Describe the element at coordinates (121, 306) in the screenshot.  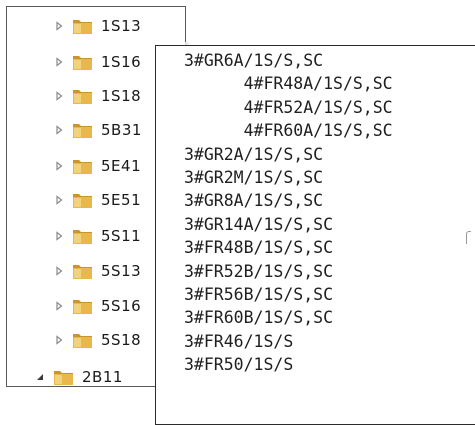
I see `tree-item-label: 5S16` at that location.